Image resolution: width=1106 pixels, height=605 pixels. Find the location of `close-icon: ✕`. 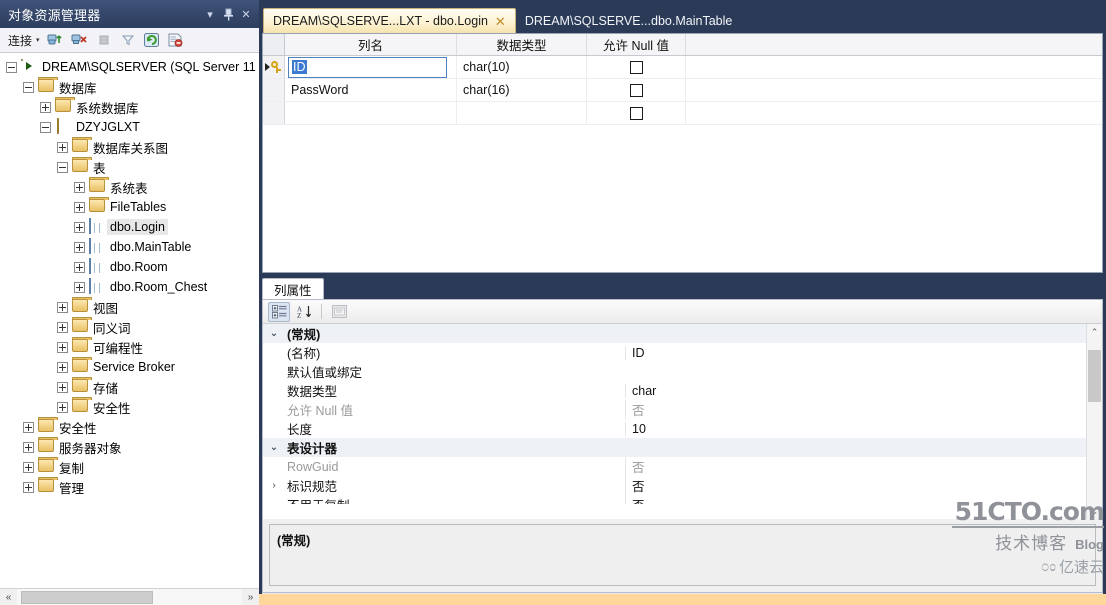

close-icon: ✕ is located at coordinates (246, 14).